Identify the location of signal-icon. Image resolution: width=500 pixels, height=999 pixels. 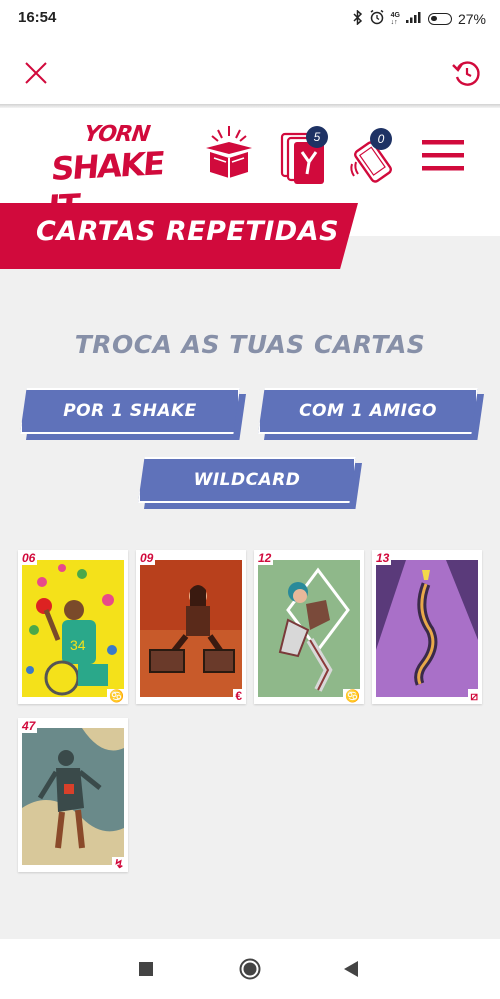
(413, 18).